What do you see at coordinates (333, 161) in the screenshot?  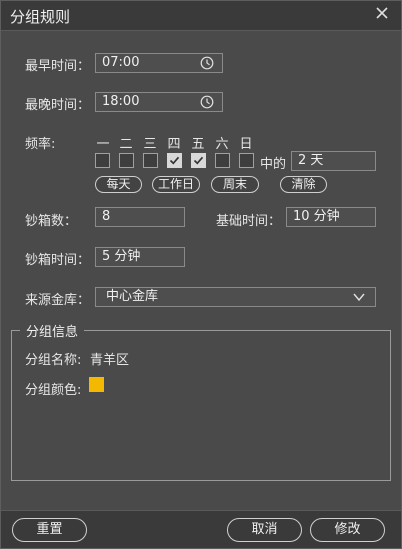 I see `days-count-input: 2 天` at bounding box center [333, 161].